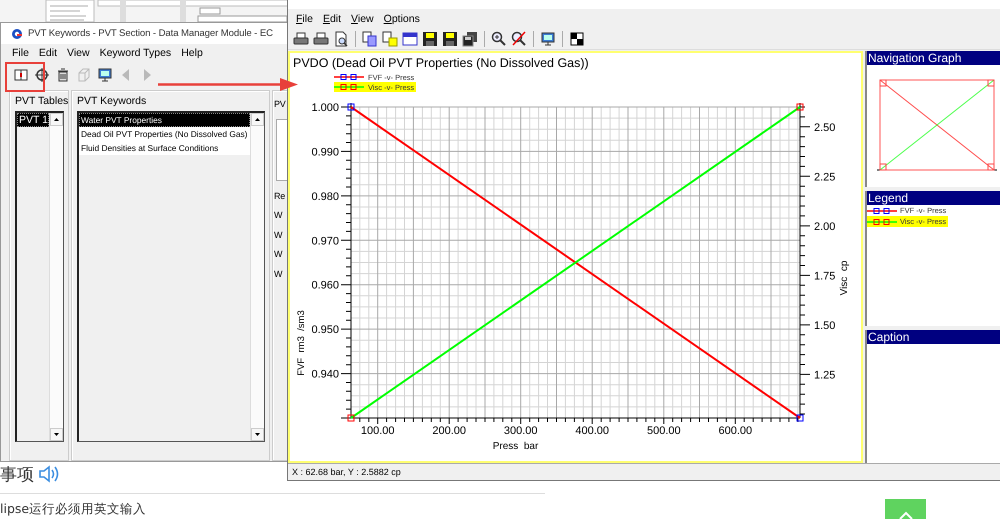  Describe the element at coordinates (325, 196) in the screenshot. I see `tick-label: 0.980` at that location.